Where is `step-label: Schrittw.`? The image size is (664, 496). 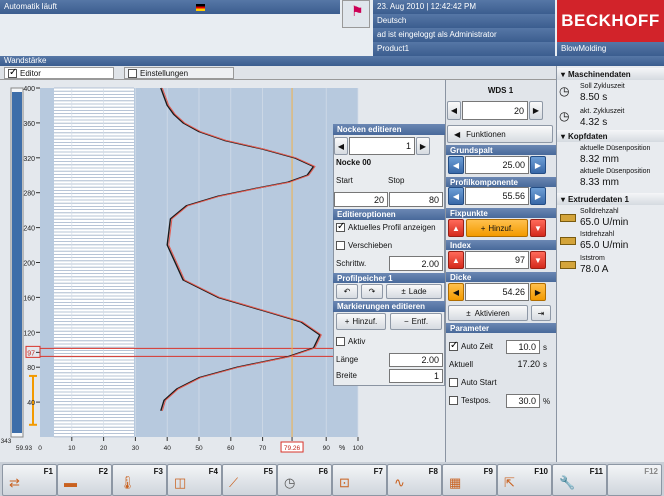
step-label: Schrittw. is located at coordinates (351, 263).